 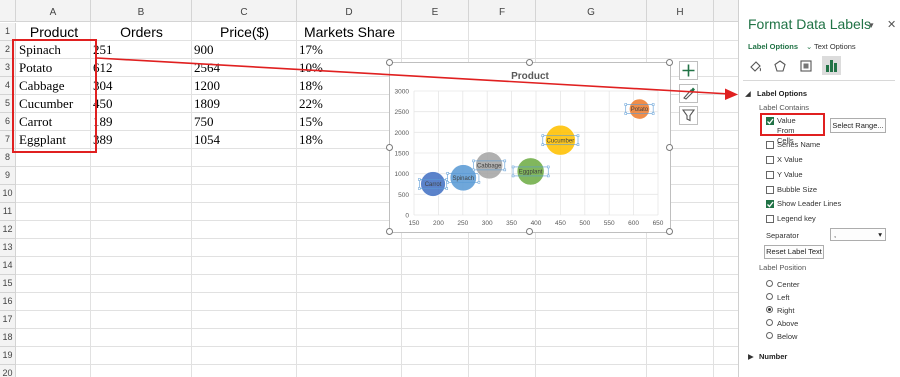 What do you see at coordinates (748, 93) in the screenshot?
I see `caret-down-icon: ◢` at bounding box center [748, 93].